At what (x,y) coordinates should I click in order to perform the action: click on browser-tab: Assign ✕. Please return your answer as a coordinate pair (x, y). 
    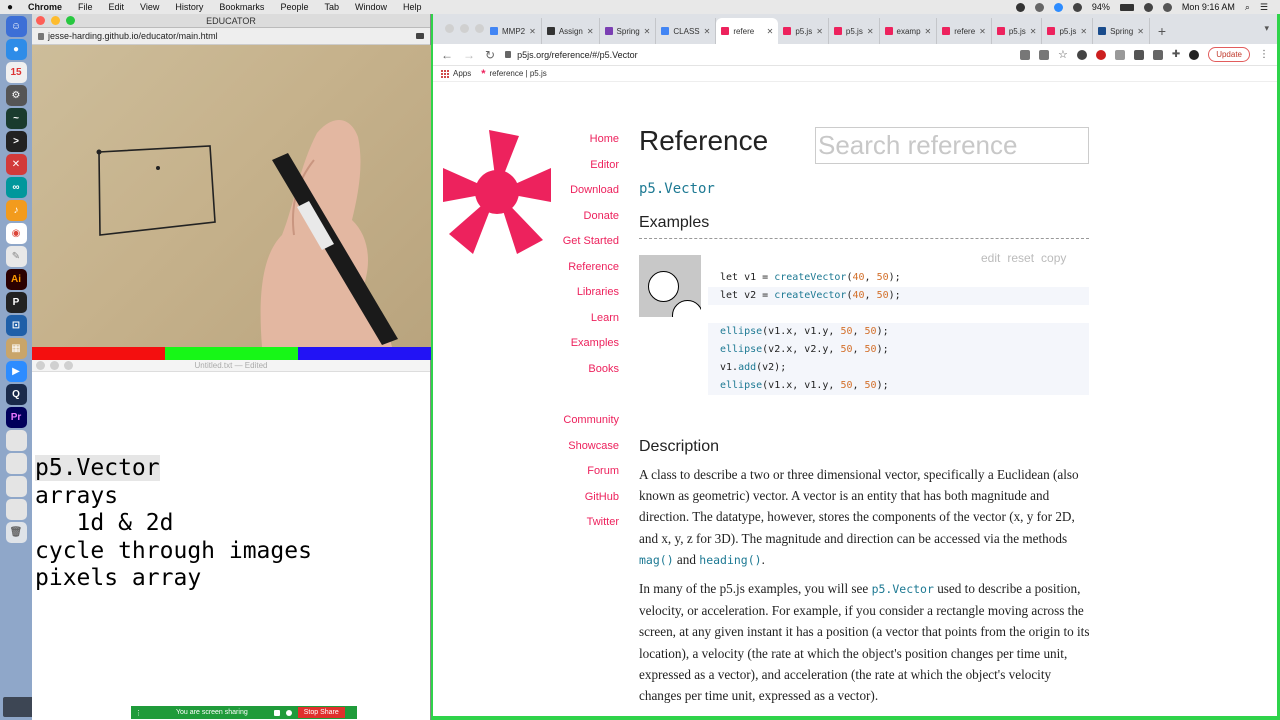
    Looking at the image, I should click on (571, 31).